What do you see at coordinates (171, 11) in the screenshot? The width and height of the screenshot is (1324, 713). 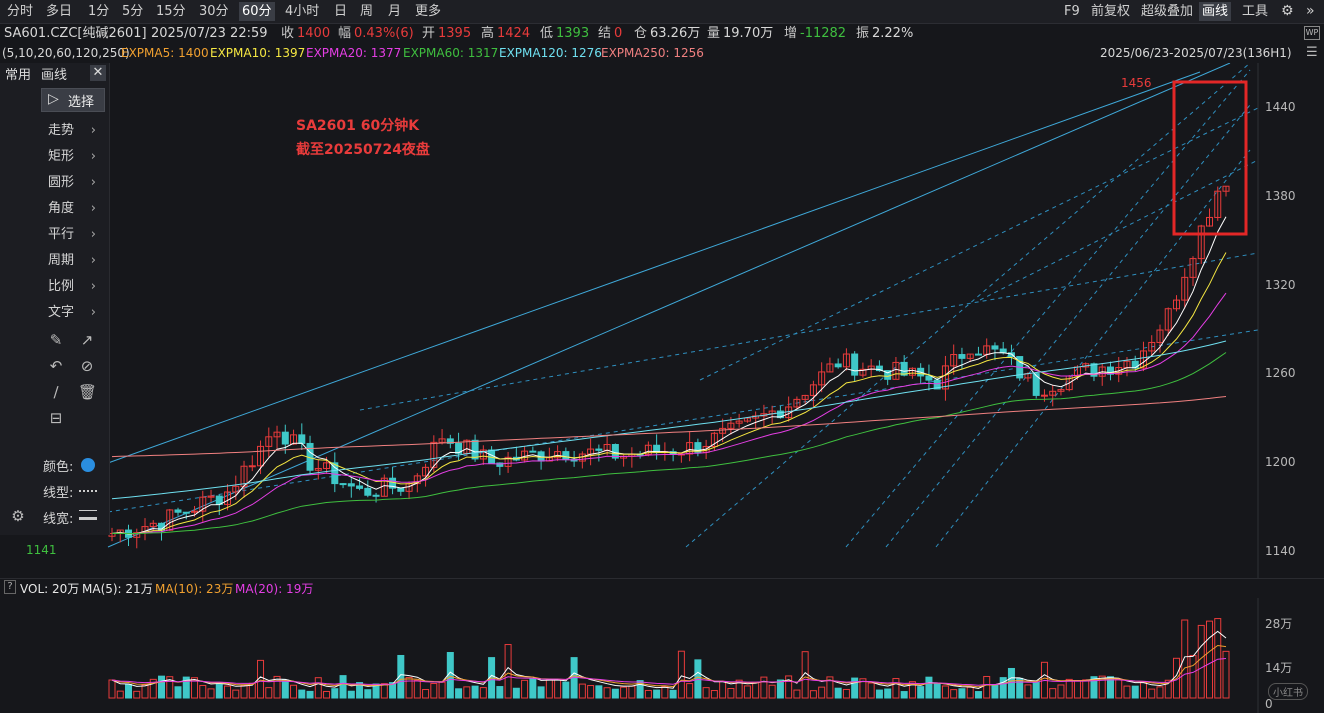 I see `period-button: 15分` at bounding box center [171, 11].